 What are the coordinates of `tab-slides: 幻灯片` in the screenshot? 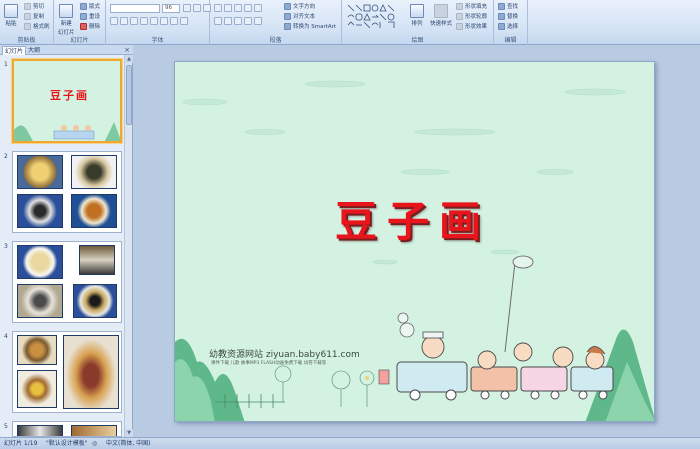 It's located at (14, 50).